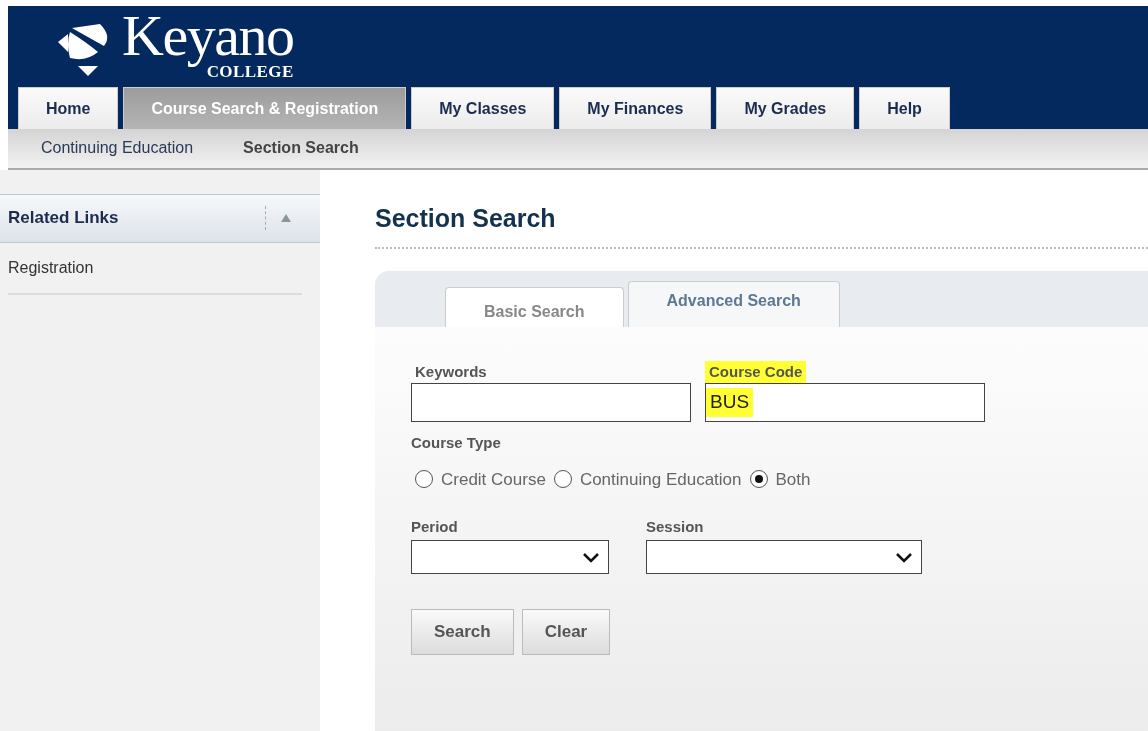  What do you see at coordinates (675, 527) in the screenshot?
I see `field-label: Session` at bounding box center [675, 527].